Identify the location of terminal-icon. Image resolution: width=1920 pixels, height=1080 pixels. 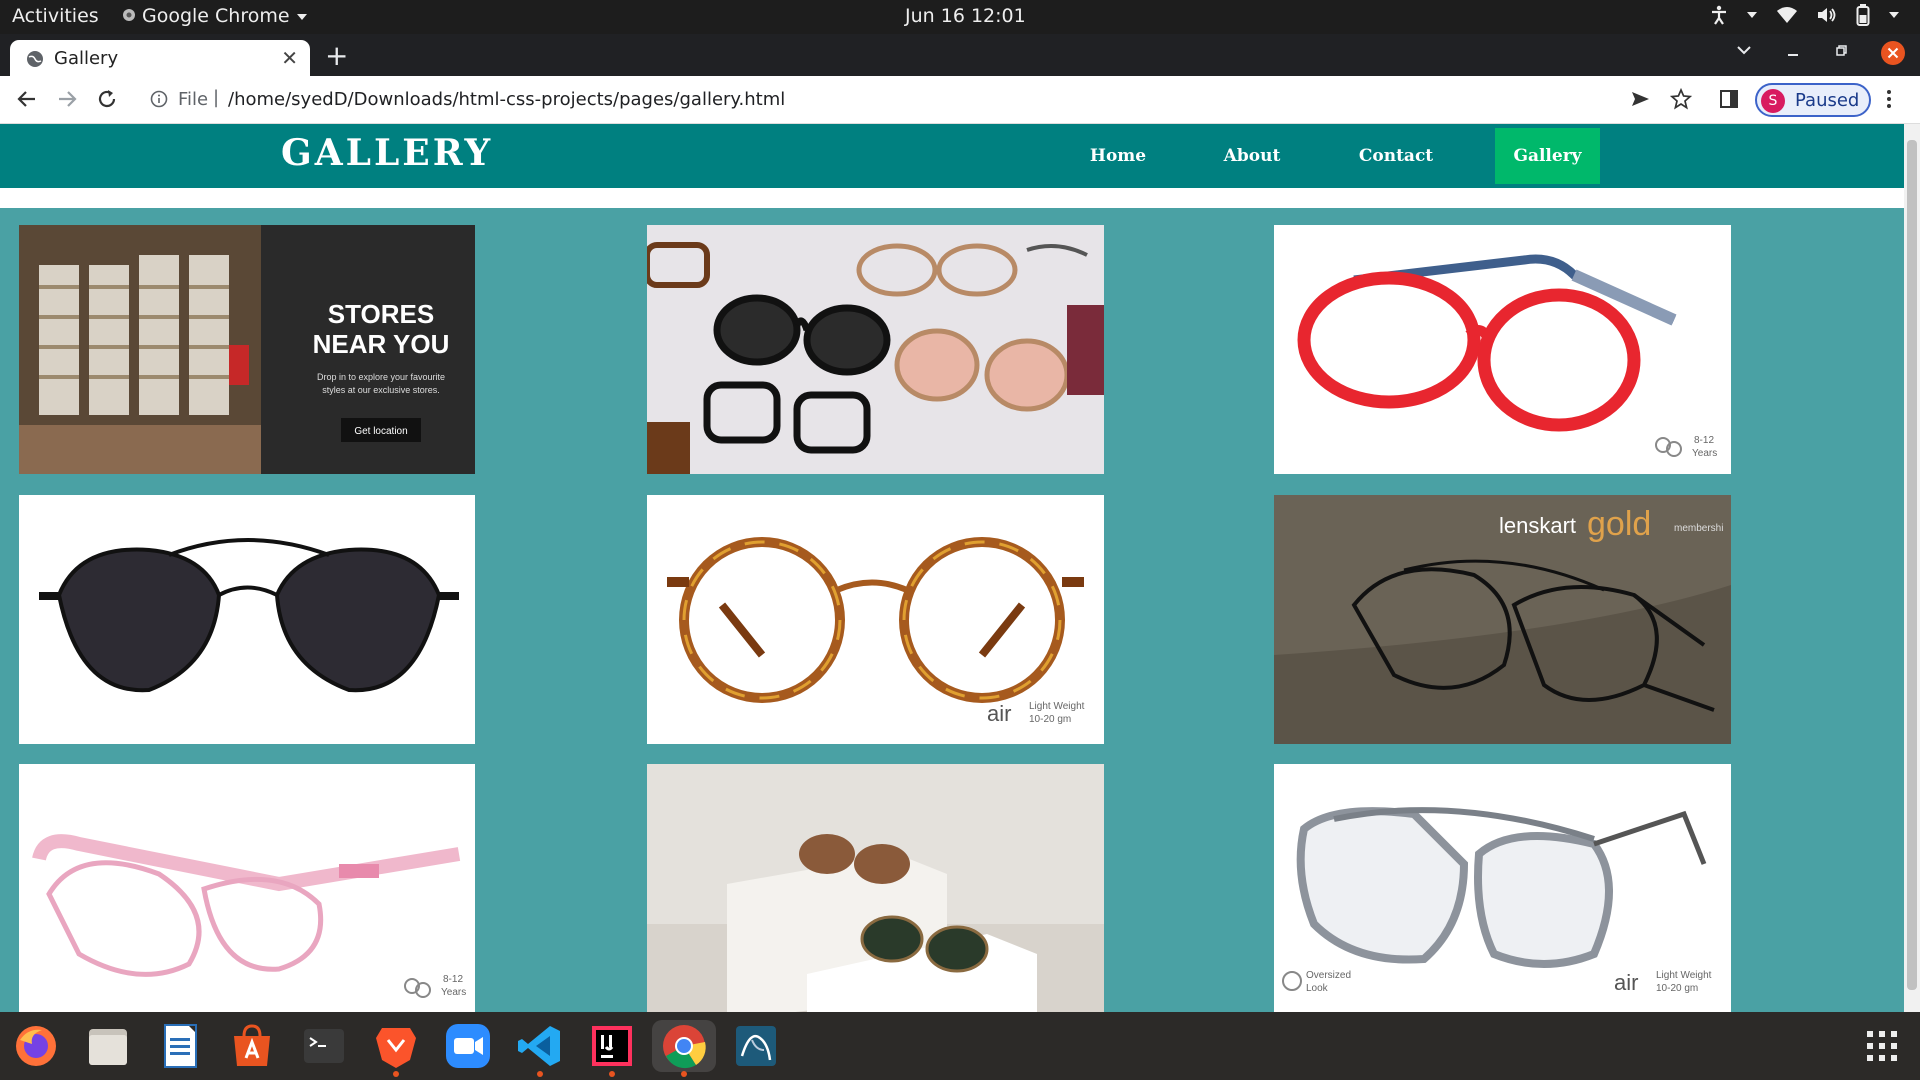
(324, 1046).